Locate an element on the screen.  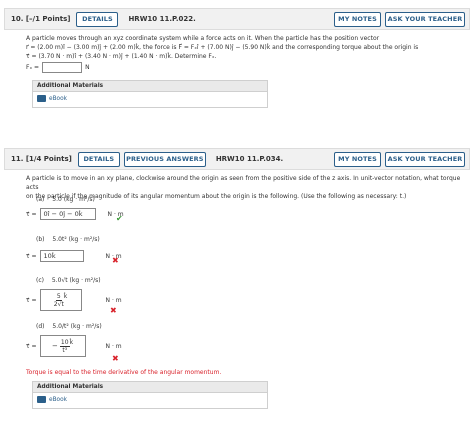
q11-part-d-prefix: τ⃗ = is located at coordinates (31, 346).